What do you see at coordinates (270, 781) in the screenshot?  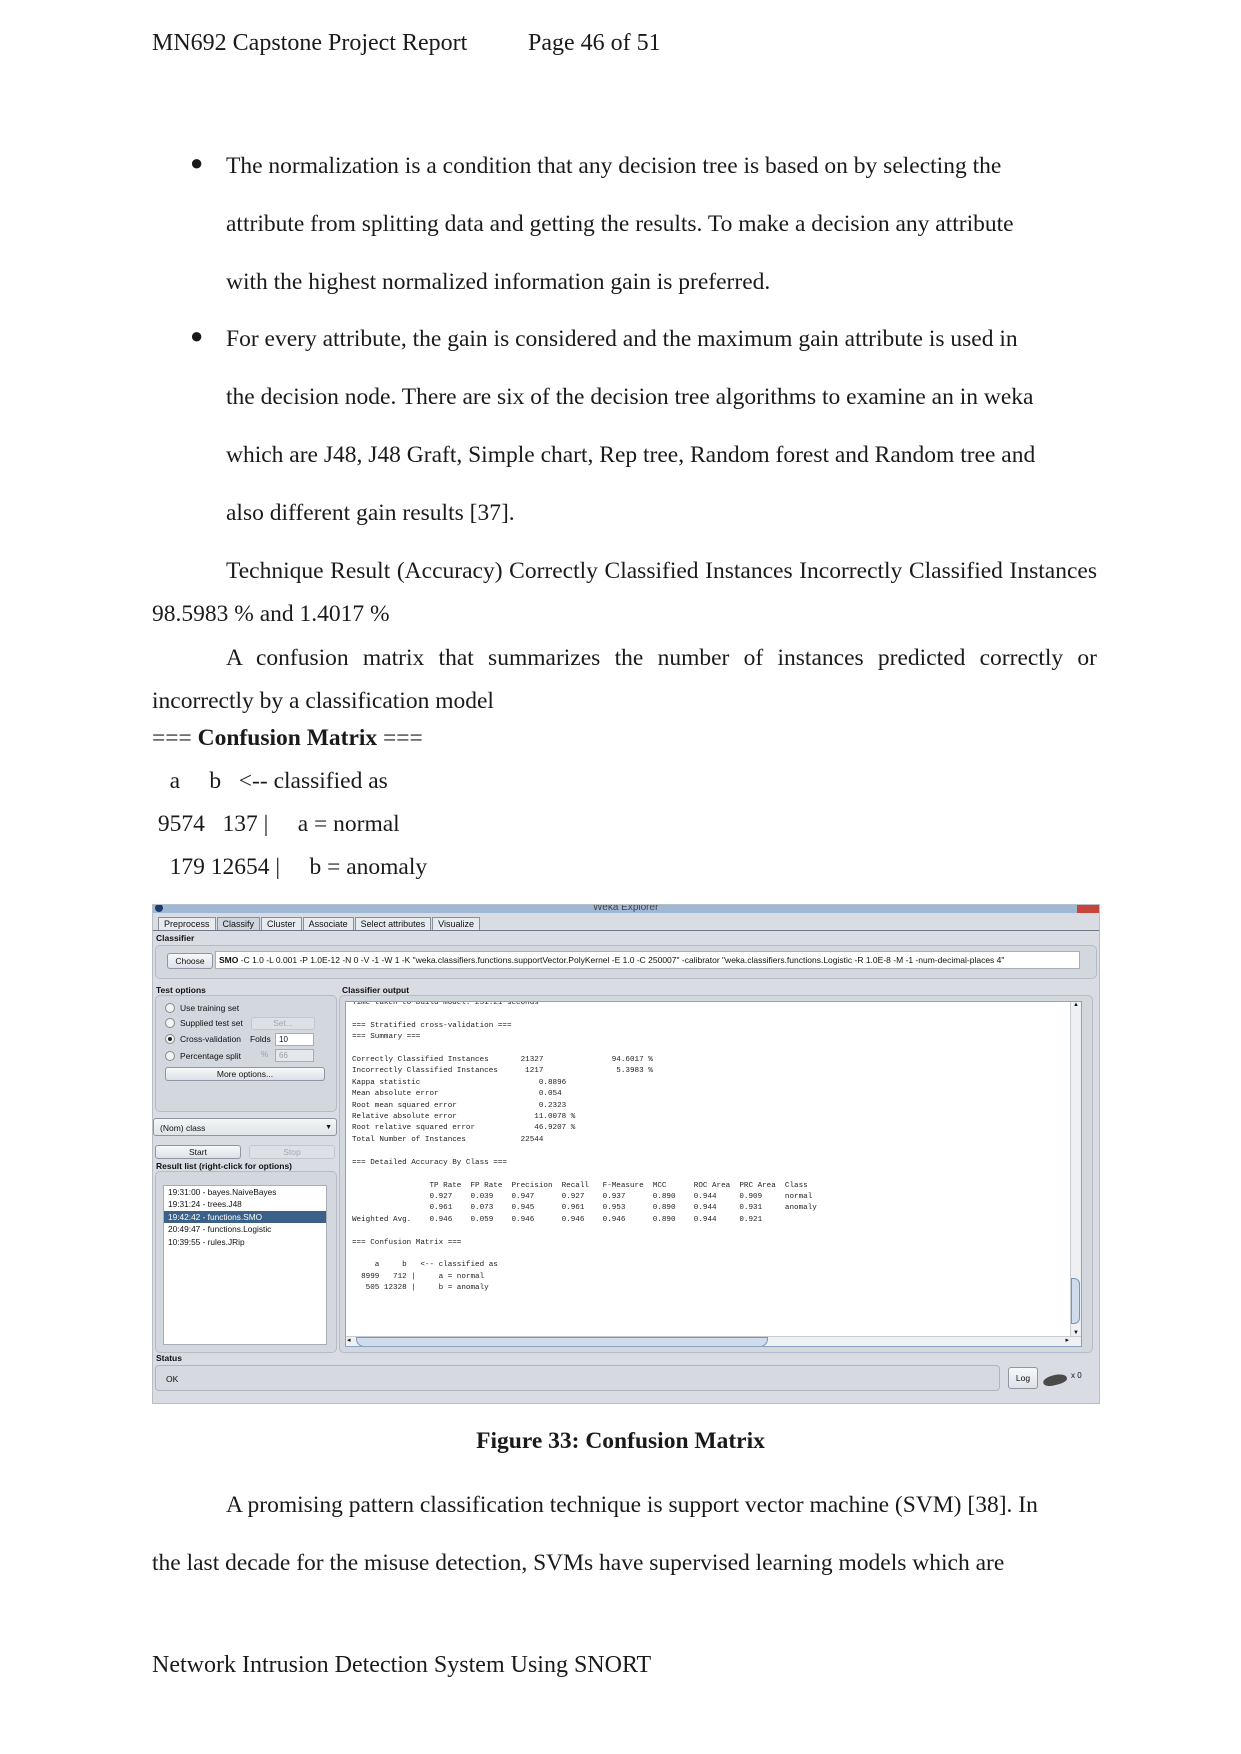 I see `matrix-header-row: a b <-- classified as` at bounding box center [270, 781].